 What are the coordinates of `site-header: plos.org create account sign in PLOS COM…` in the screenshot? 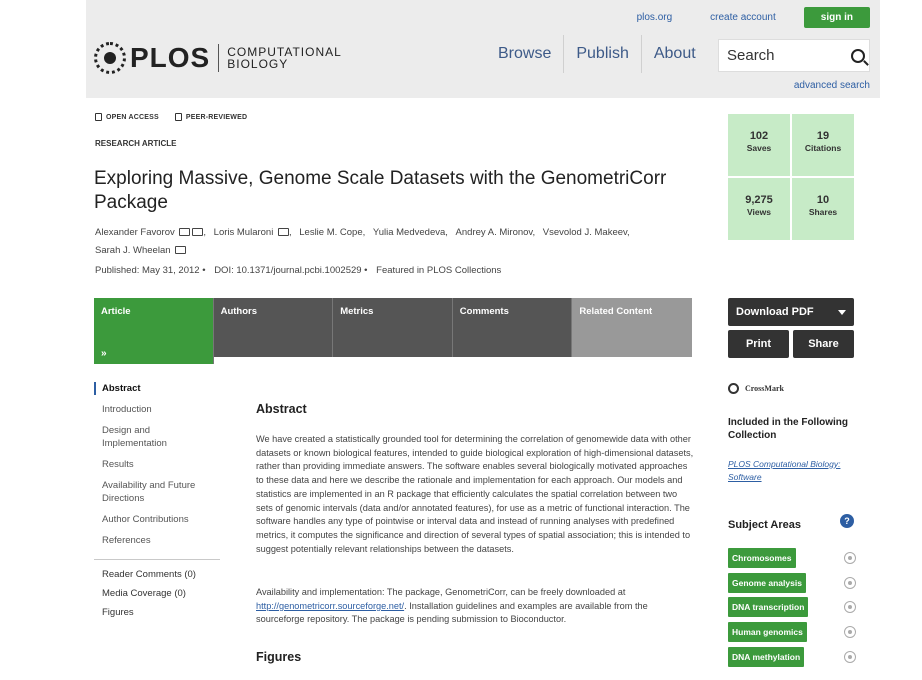 It's located at (483, 49).